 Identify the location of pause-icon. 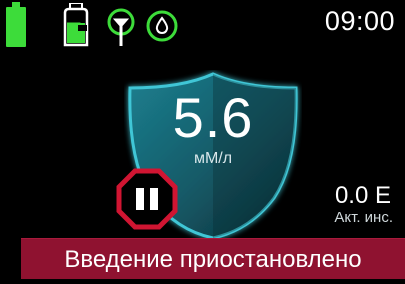
(147, 199).